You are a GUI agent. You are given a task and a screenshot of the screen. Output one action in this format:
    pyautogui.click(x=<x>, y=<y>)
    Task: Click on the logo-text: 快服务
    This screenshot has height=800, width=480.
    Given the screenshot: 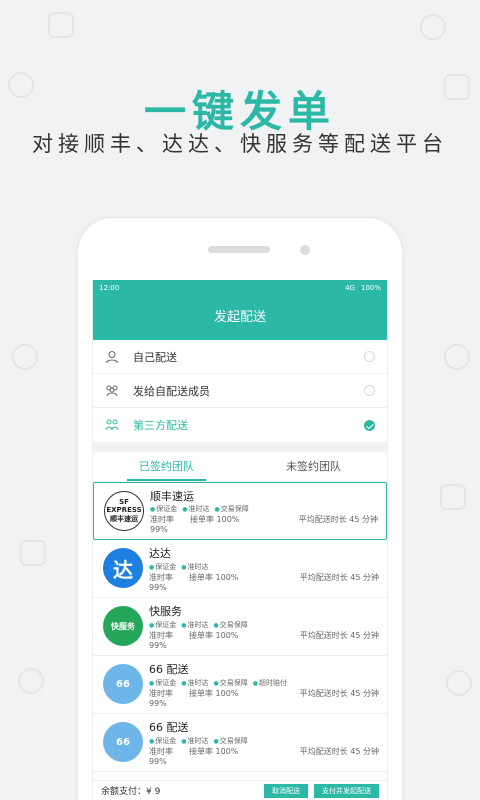 What is the action you would take?
    pyautogui.click(x=123, y=626)
    